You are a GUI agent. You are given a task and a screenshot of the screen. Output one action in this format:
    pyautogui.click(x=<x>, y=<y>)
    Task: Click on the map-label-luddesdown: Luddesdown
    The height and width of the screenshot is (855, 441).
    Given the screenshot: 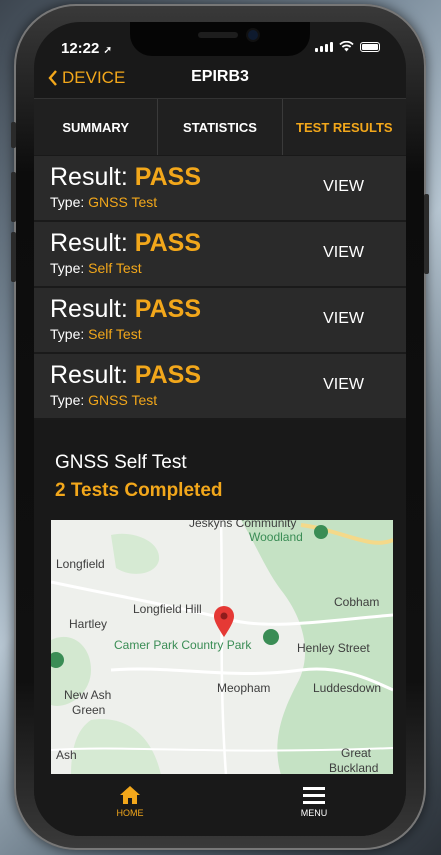 What is the action you would take?
    pyautogui.click(x=347, y=688)
    